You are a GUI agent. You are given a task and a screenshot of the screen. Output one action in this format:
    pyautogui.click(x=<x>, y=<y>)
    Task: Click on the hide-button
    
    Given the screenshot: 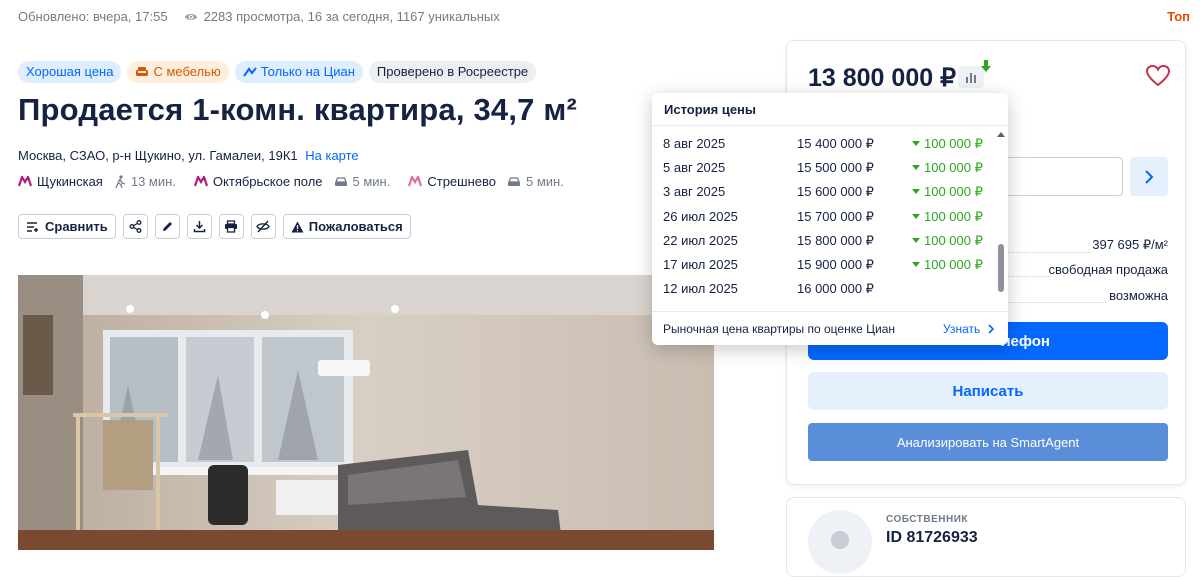 What is the action you would take?
    pyautogui.click(x=263, y=226)
    